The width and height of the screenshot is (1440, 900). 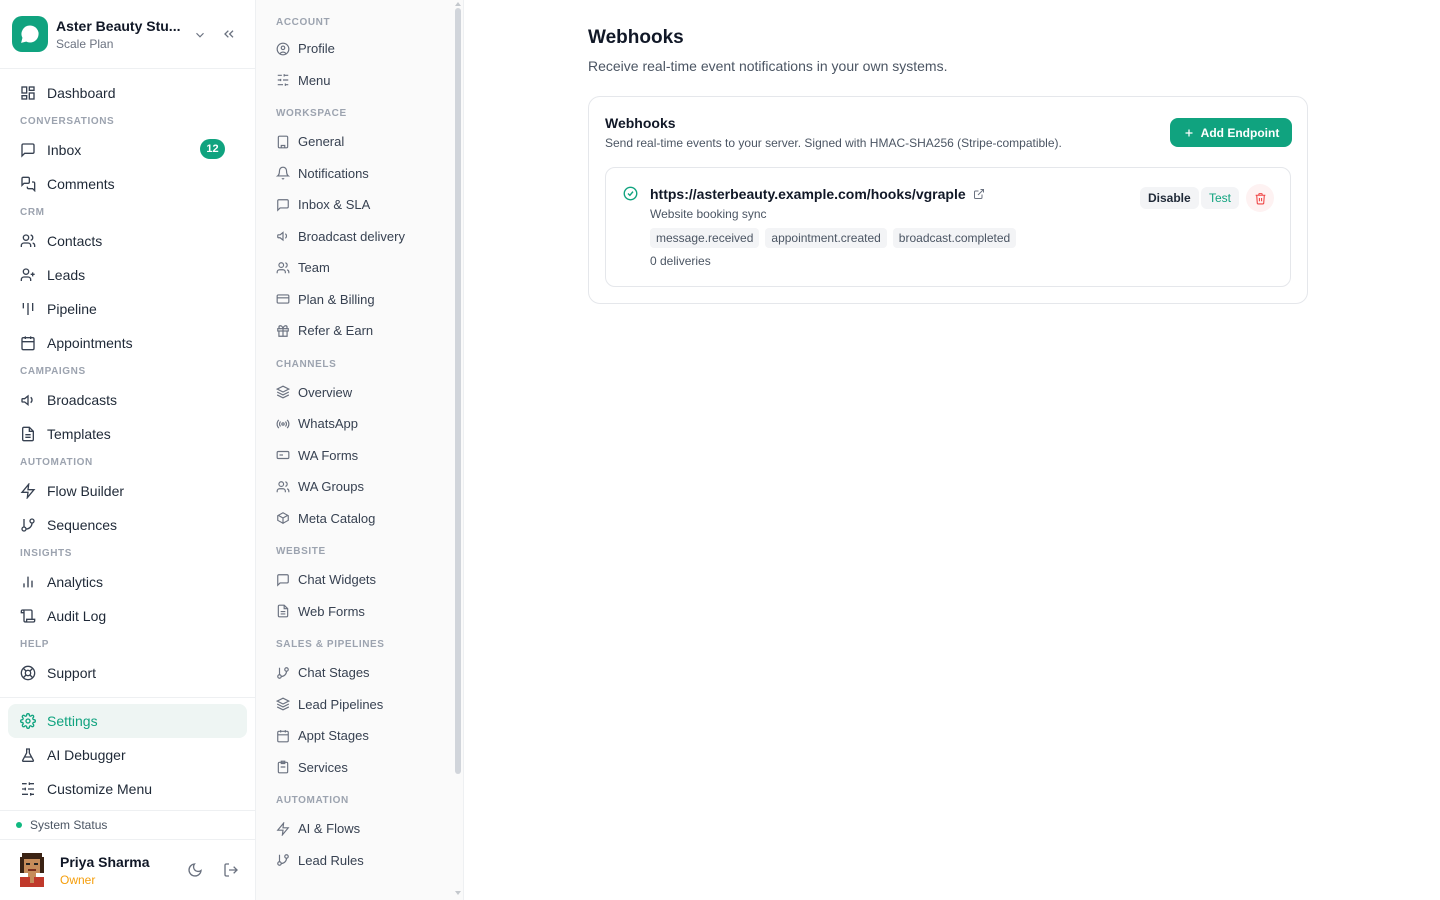 I want to click on settings-item-team: Team, so click(x=359, y=268).